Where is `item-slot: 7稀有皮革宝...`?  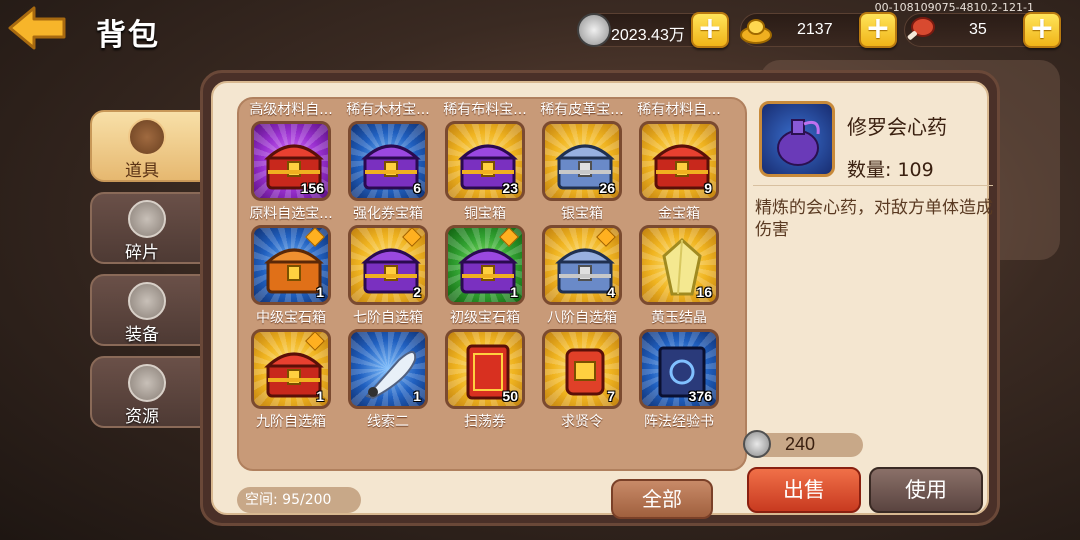 item-slot: 7稀有皮革宝... is located at coordinates (581, 110).